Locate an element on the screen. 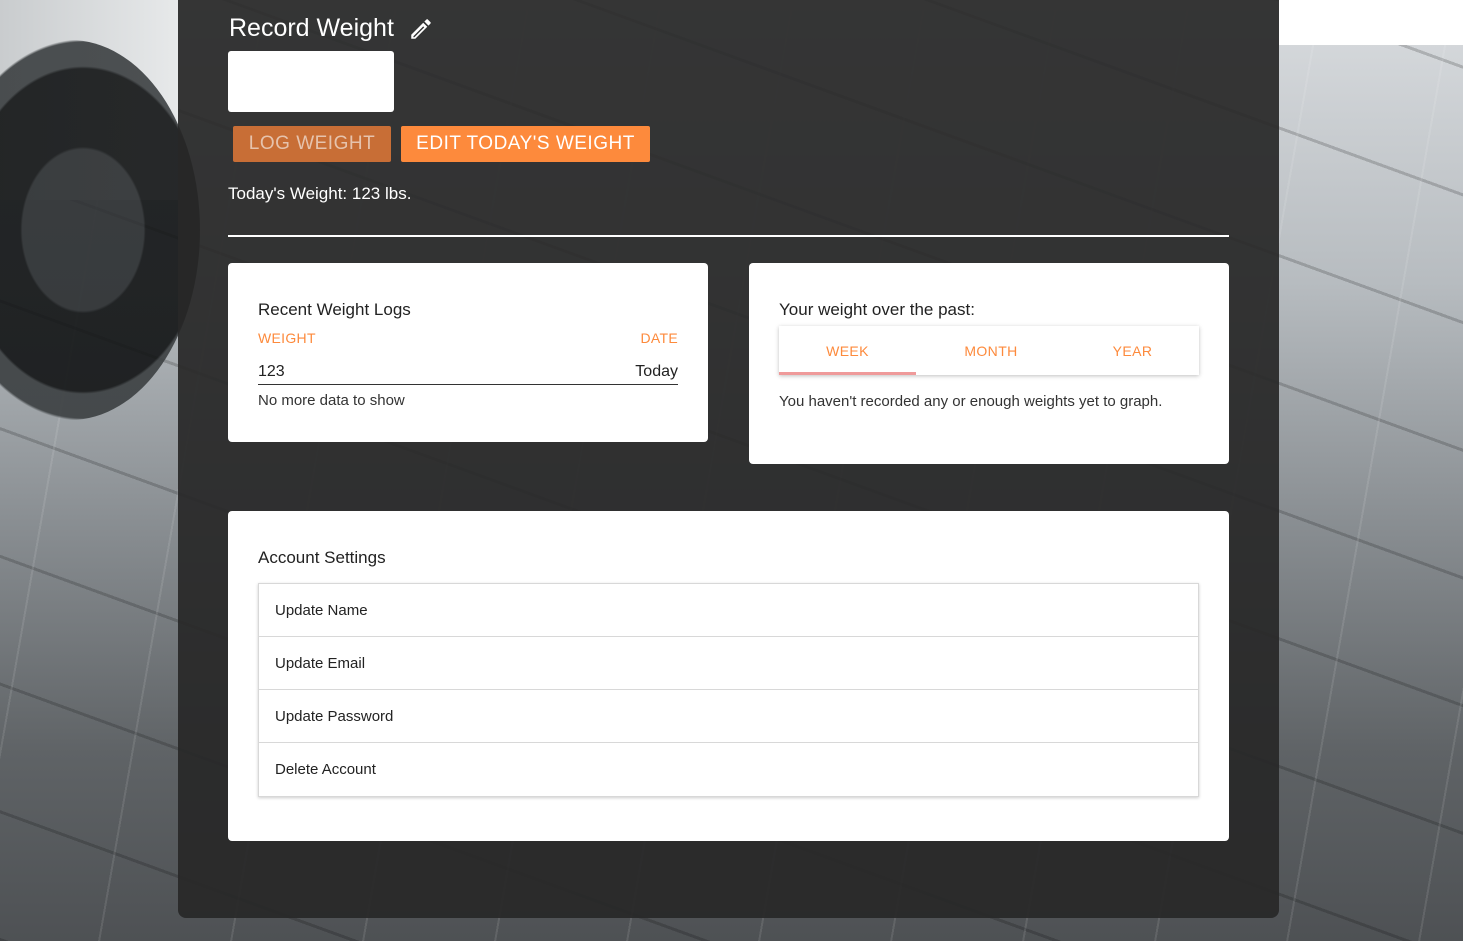  delete-account-item: Delete Account is located at coordinates (728, 769).